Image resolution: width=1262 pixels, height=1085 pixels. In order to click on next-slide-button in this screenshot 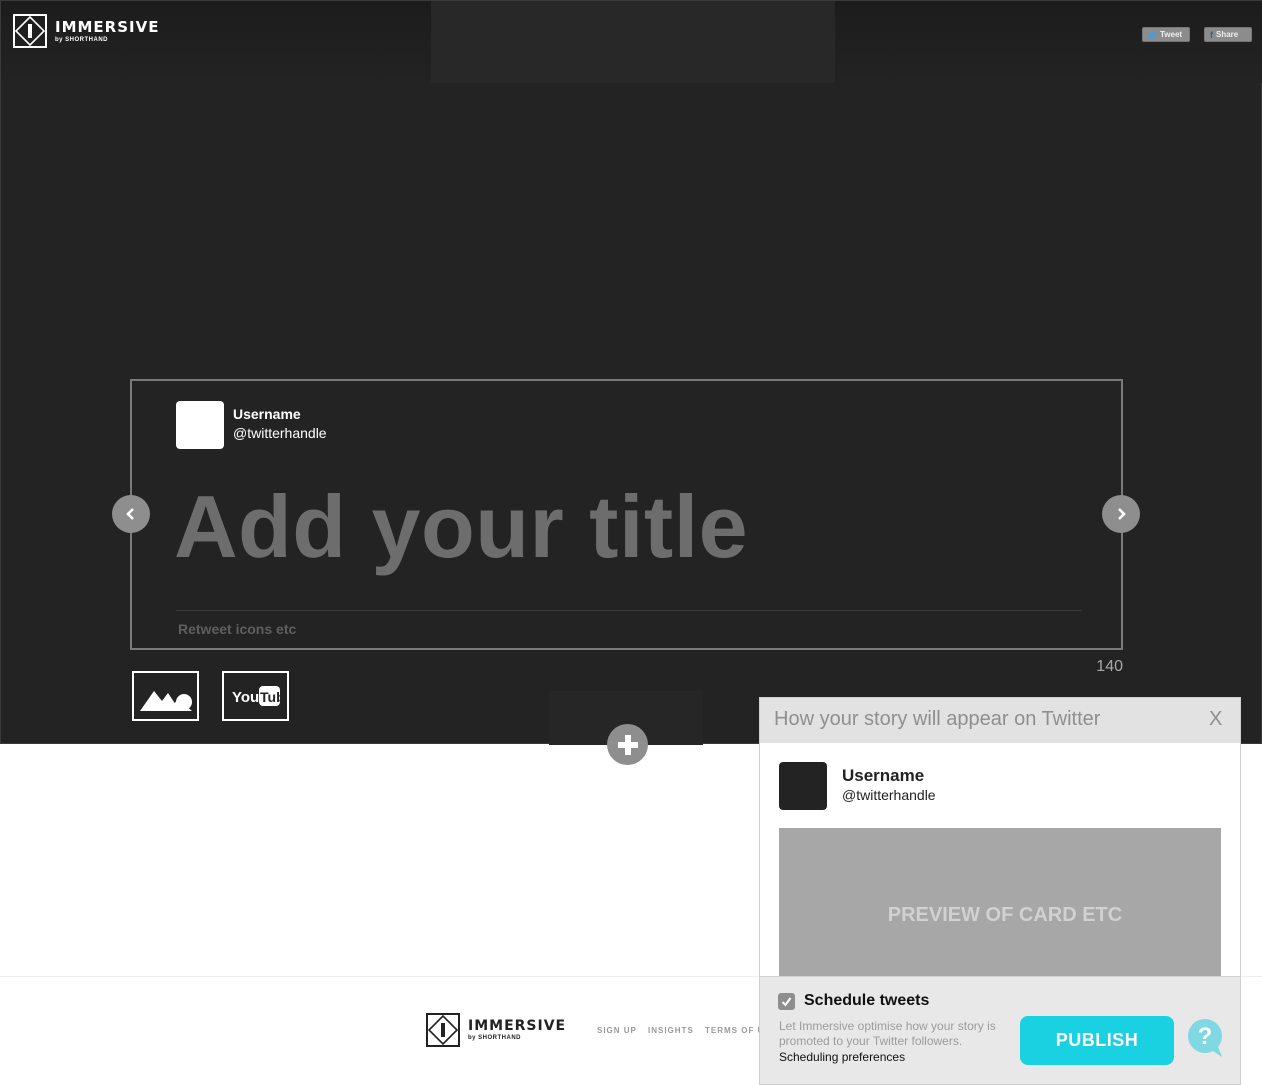, I will do `click(1121, 514)`.